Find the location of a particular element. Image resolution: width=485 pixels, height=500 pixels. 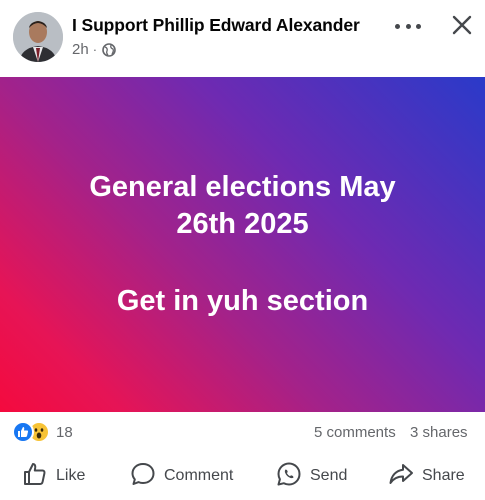

post-actions: Like Comment Send Share is located at coordinates (242, 476).